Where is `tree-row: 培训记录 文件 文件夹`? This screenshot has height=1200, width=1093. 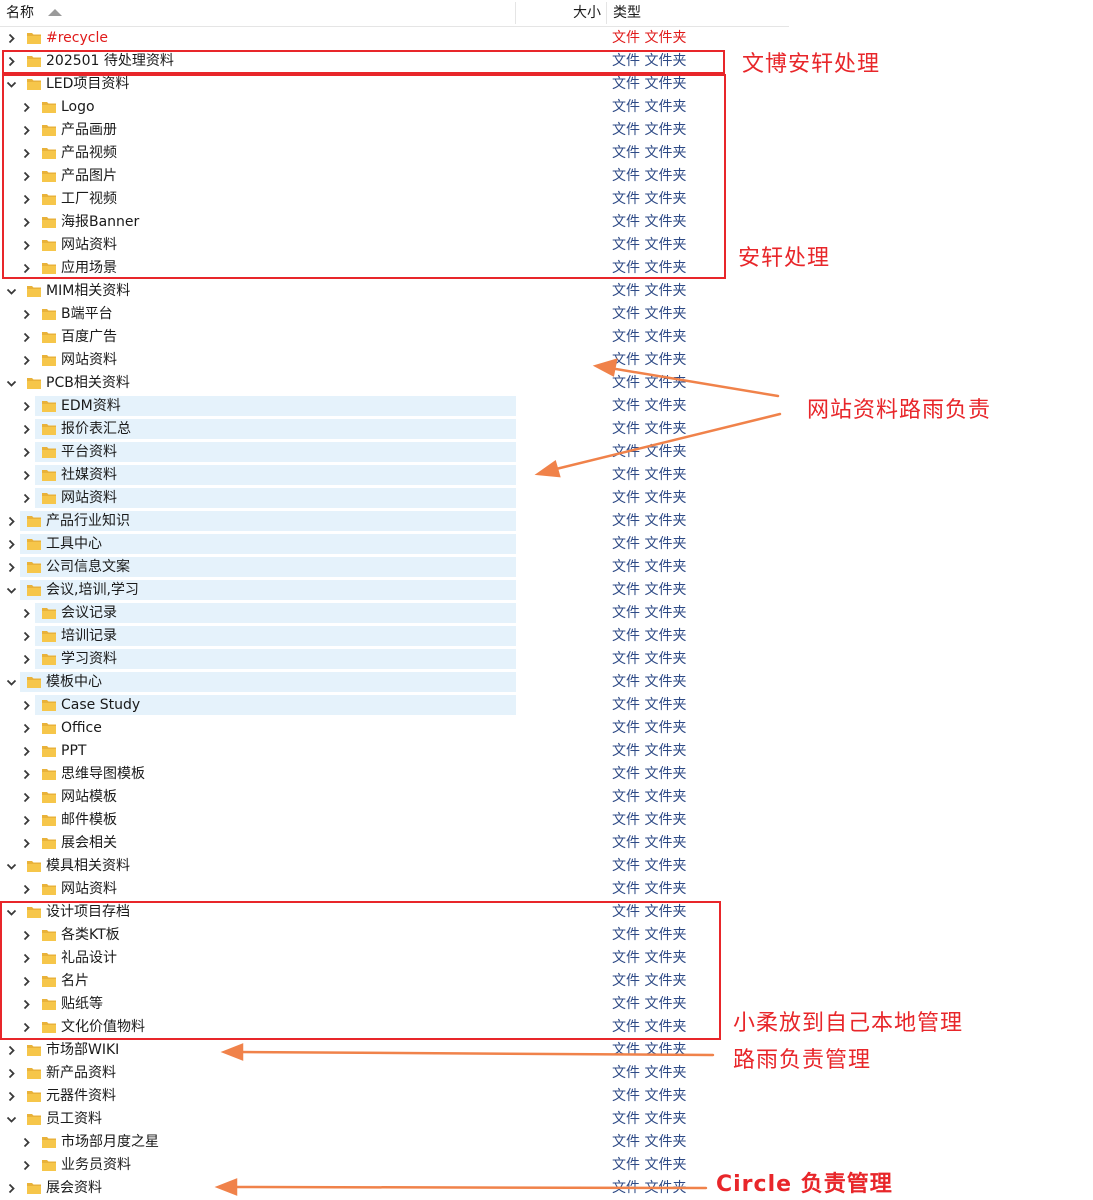
tree-row: 培训记录 文件 文件夹 is located at coordinates (394, 636).